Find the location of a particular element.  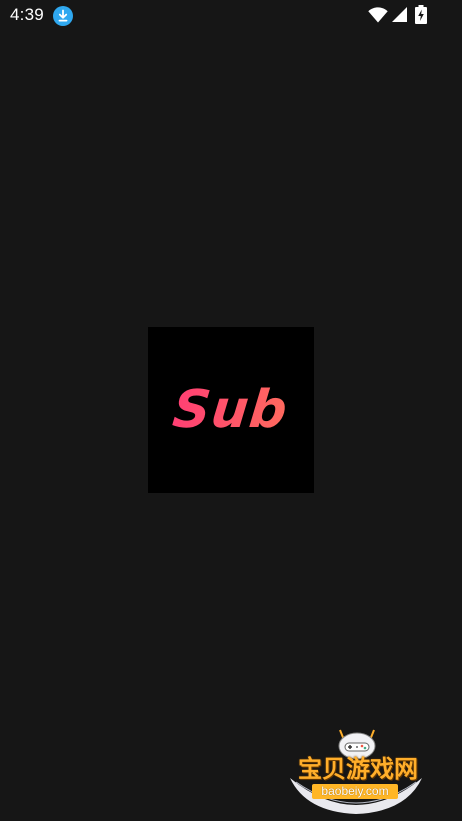

download-icon is located at coordinates (63, 16).